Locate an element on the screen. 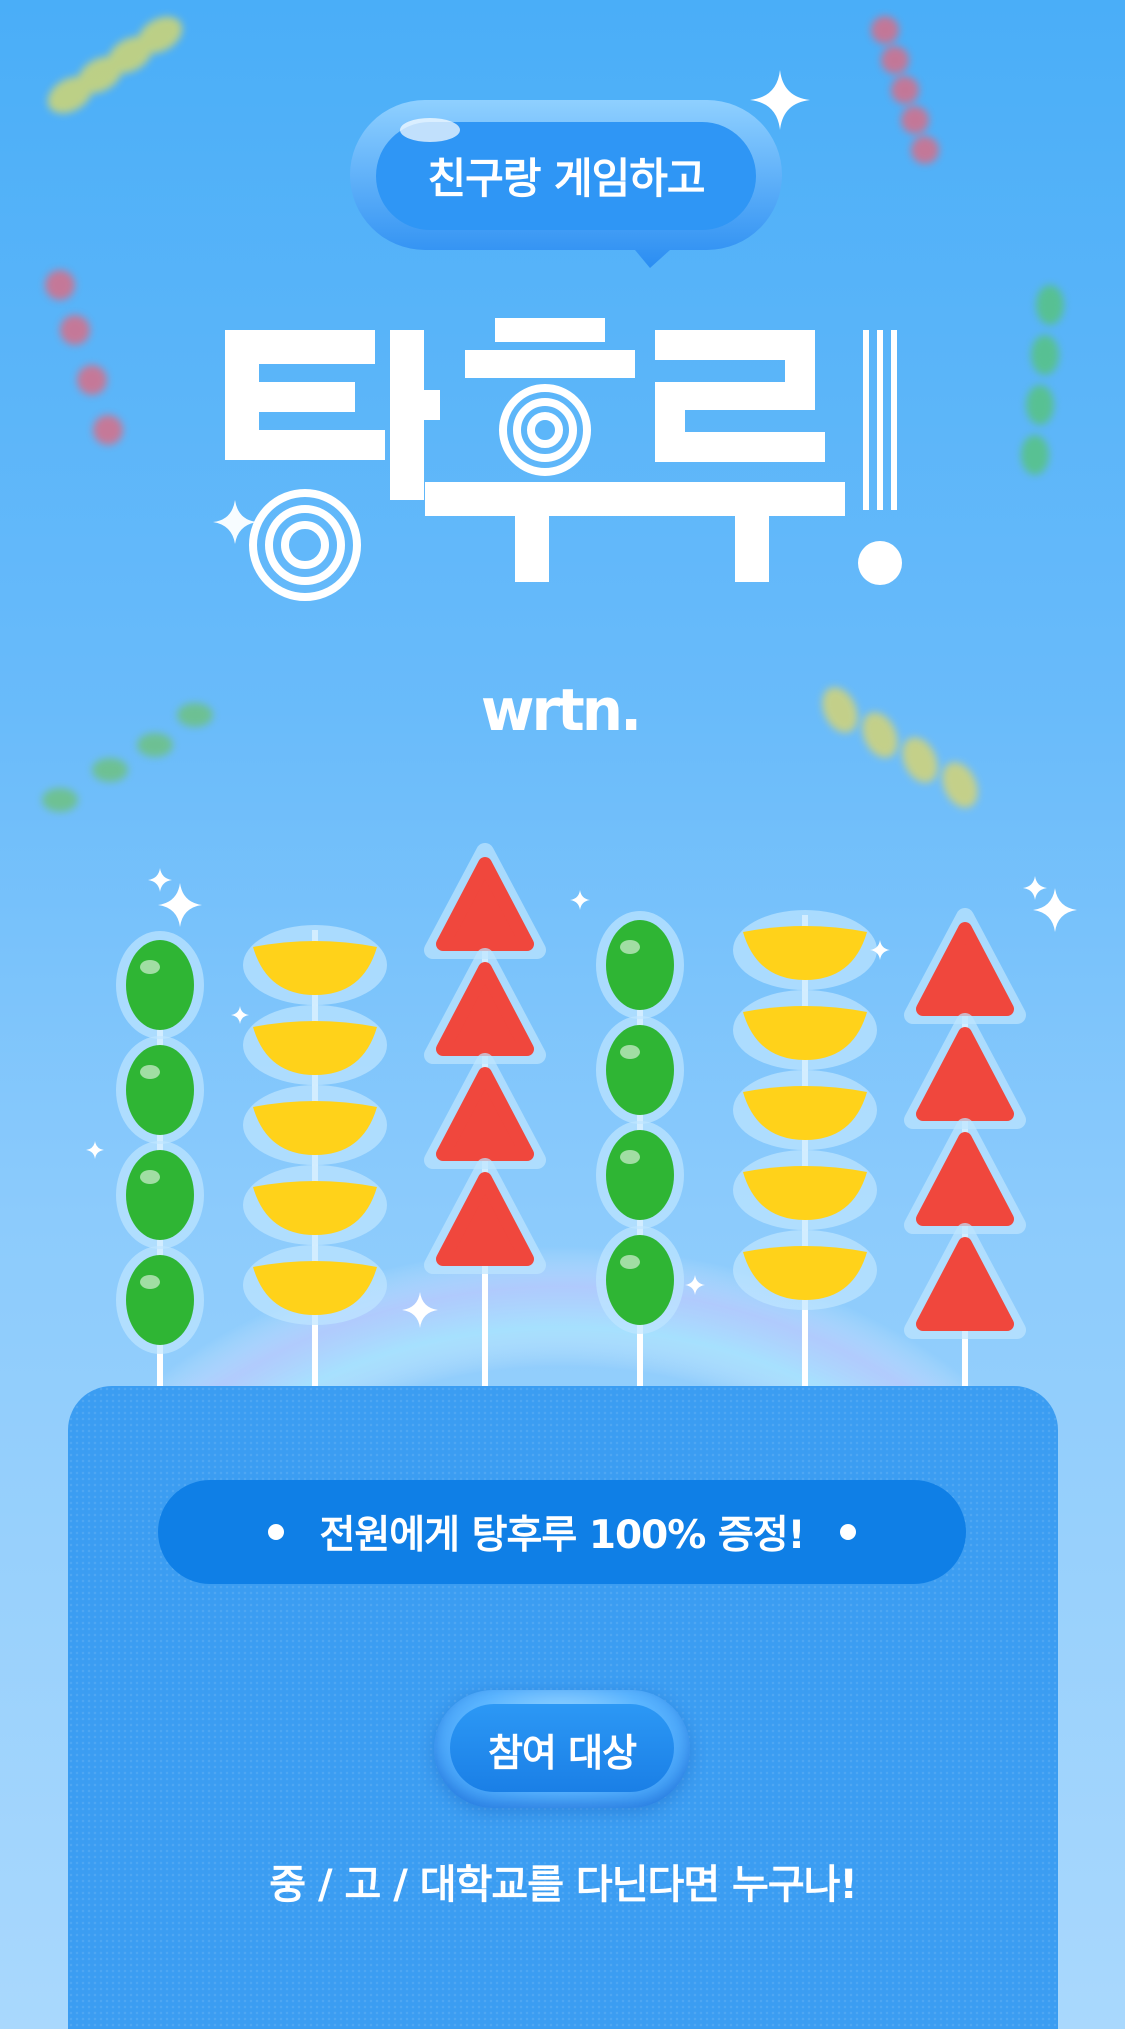 The height and width of the screenshot is (2029, 1125). eligibility-pill: 참여 대상 is located at coordinates (562, 1749).